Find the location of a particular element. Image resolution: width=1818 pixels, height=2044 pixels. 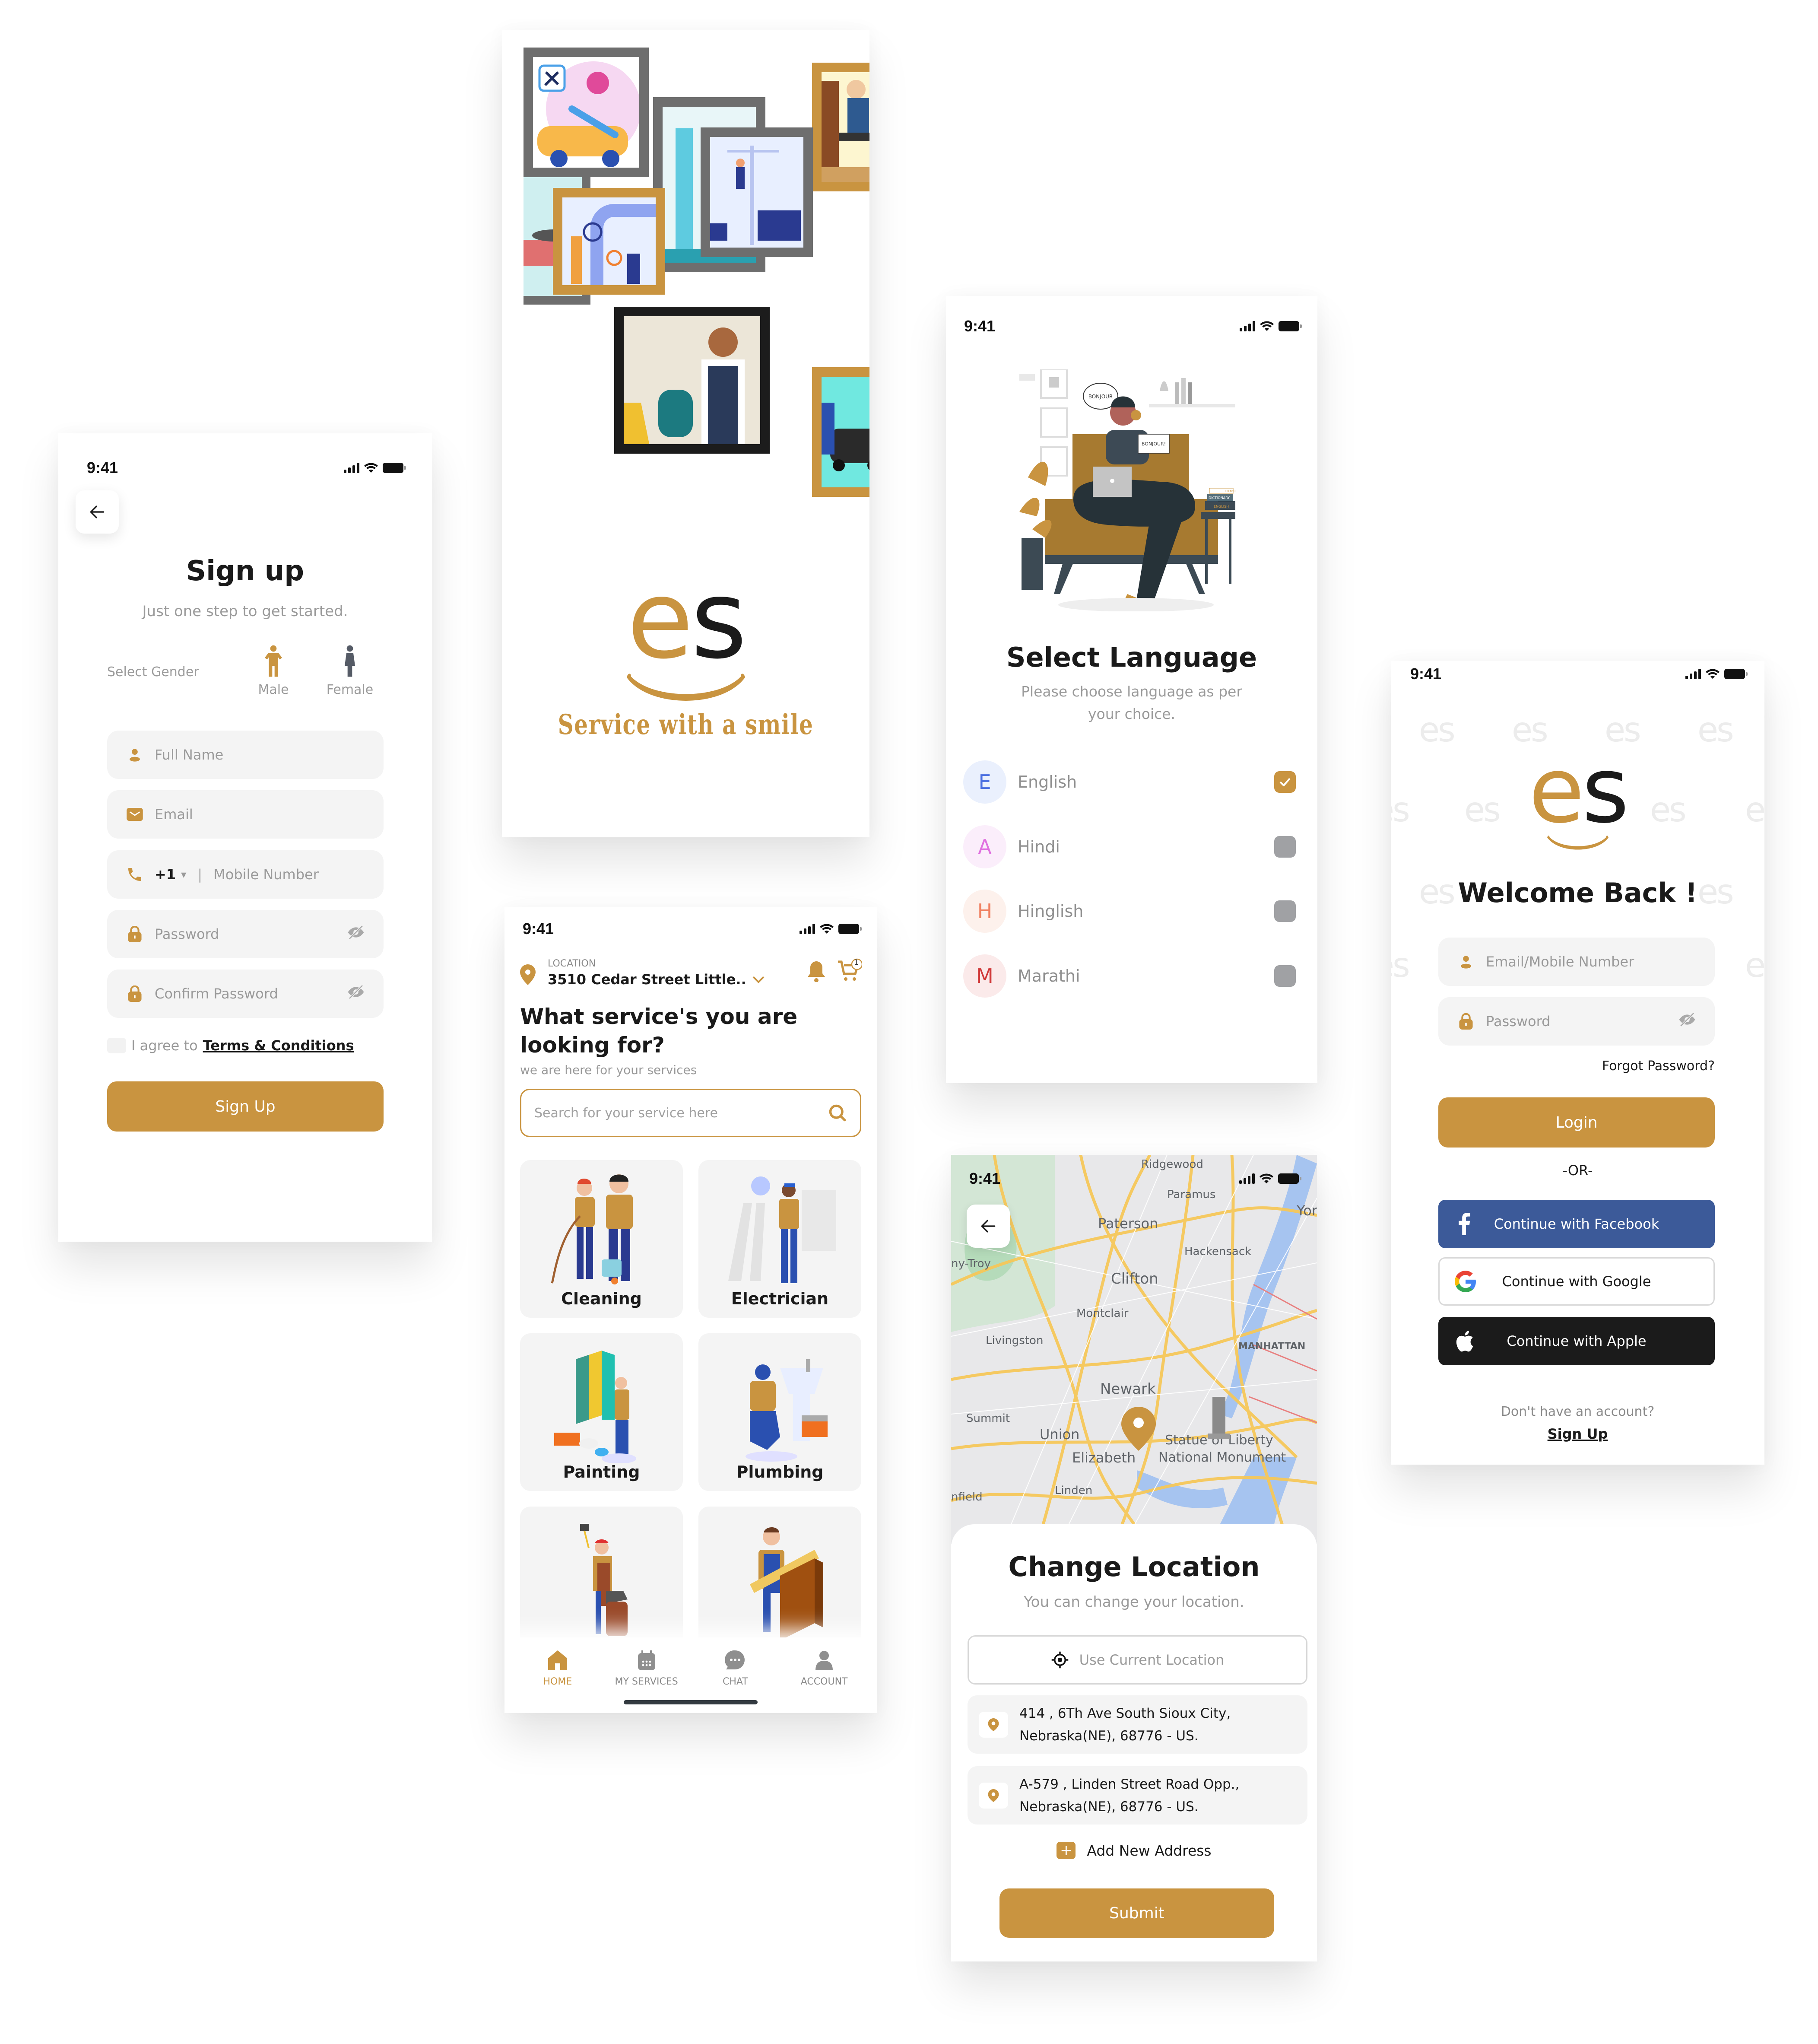

chevron-down-icon: ▼ is located at coordinates (184, 874).